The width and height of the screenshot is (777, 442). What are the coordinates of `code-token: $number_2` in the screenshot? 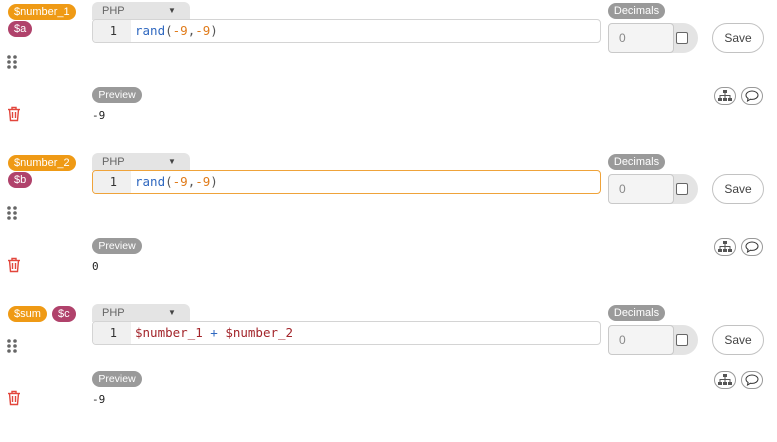 It's located at (259, 332).